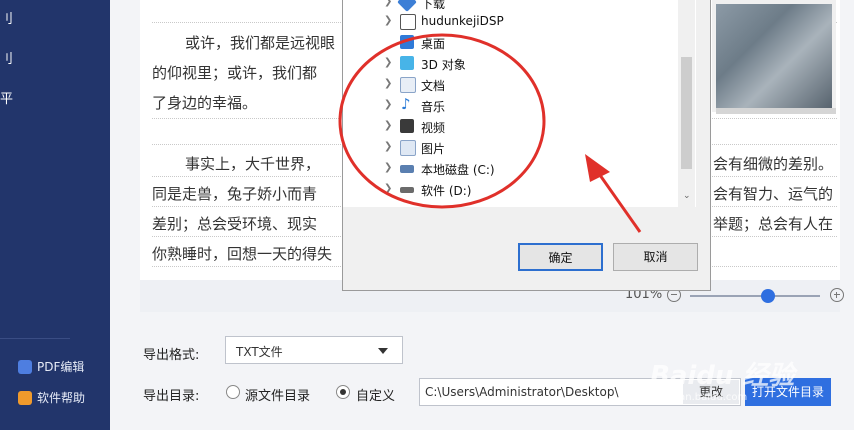  I want to click on app-icon, so click(408, 22).